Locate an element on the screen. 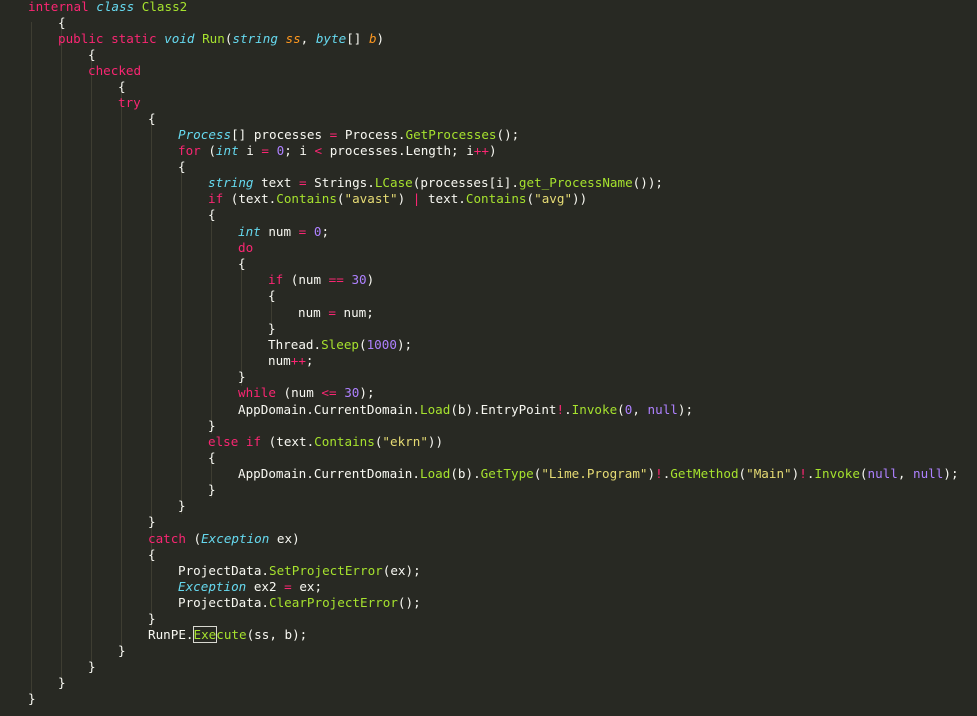 The height and width of the screenshot is (716, 977). code-line: ProjectData.SetProjectError(ex); is located at coordinates (299, 571).